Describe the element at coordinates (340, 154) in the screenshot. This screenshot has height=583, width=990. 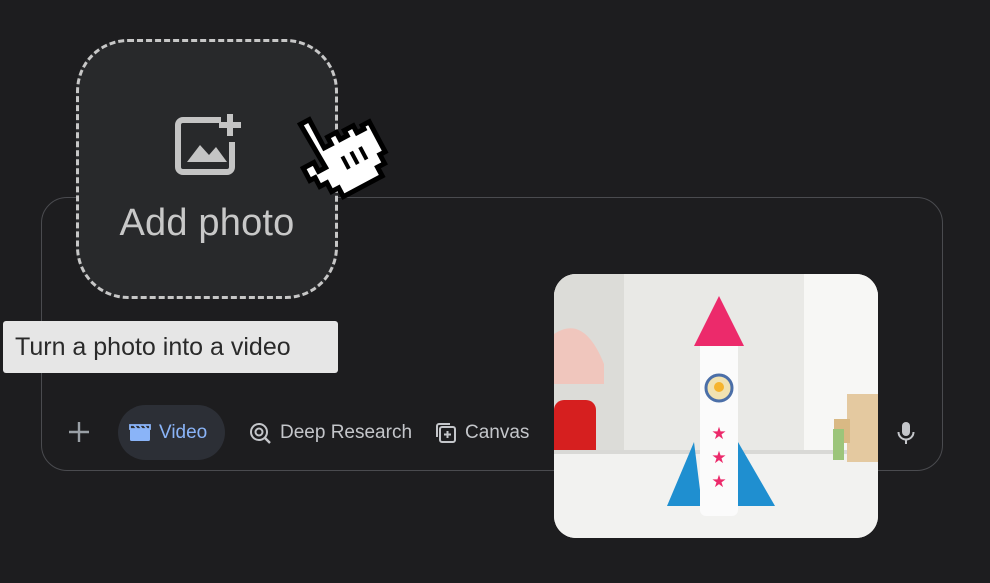
I see `hand-pointer-cursor-icon` at that location.